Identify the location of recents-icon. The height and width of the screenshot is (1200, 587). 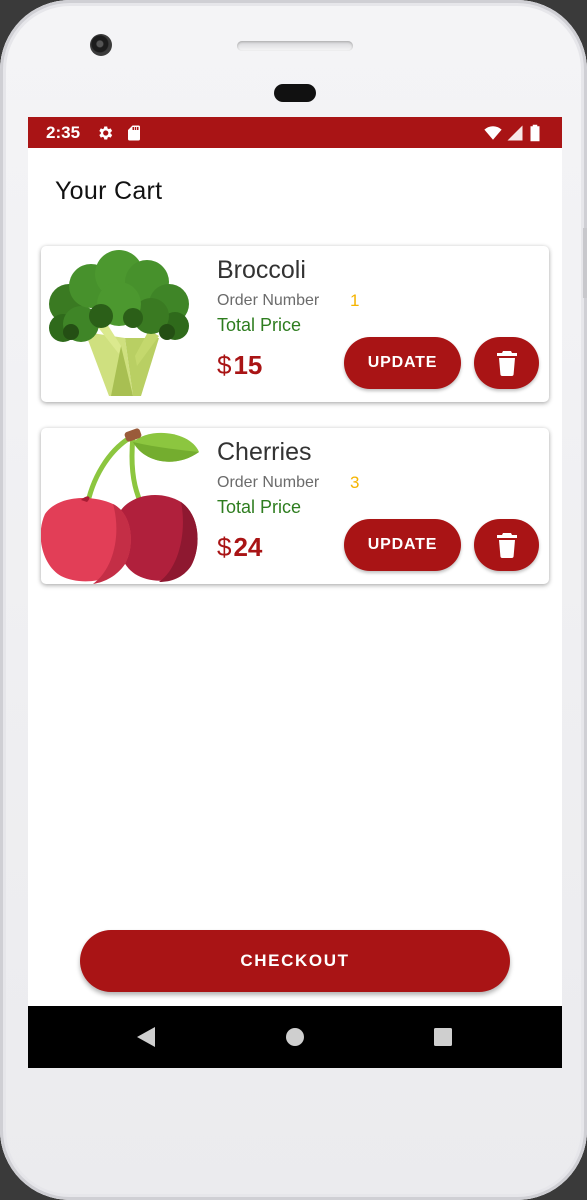
(443, 1037).